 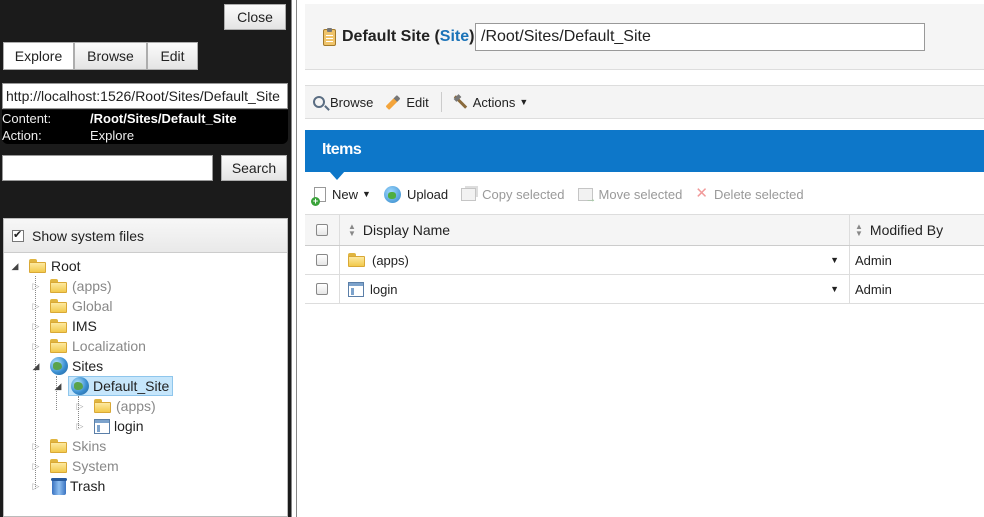 What do you see at coordinates (27, 118) in the screenshot?
I see `content-label: Content:` at bounding box center [27, 118].